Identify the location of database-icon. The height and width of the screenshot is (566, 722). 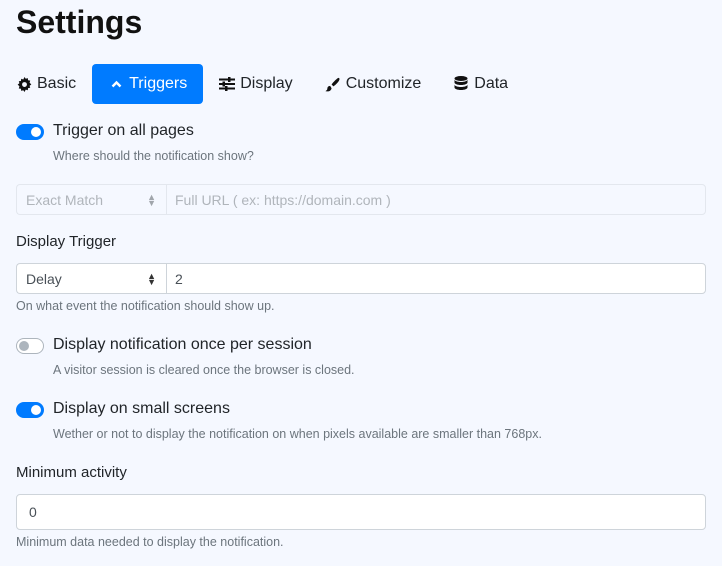
(461, 84).